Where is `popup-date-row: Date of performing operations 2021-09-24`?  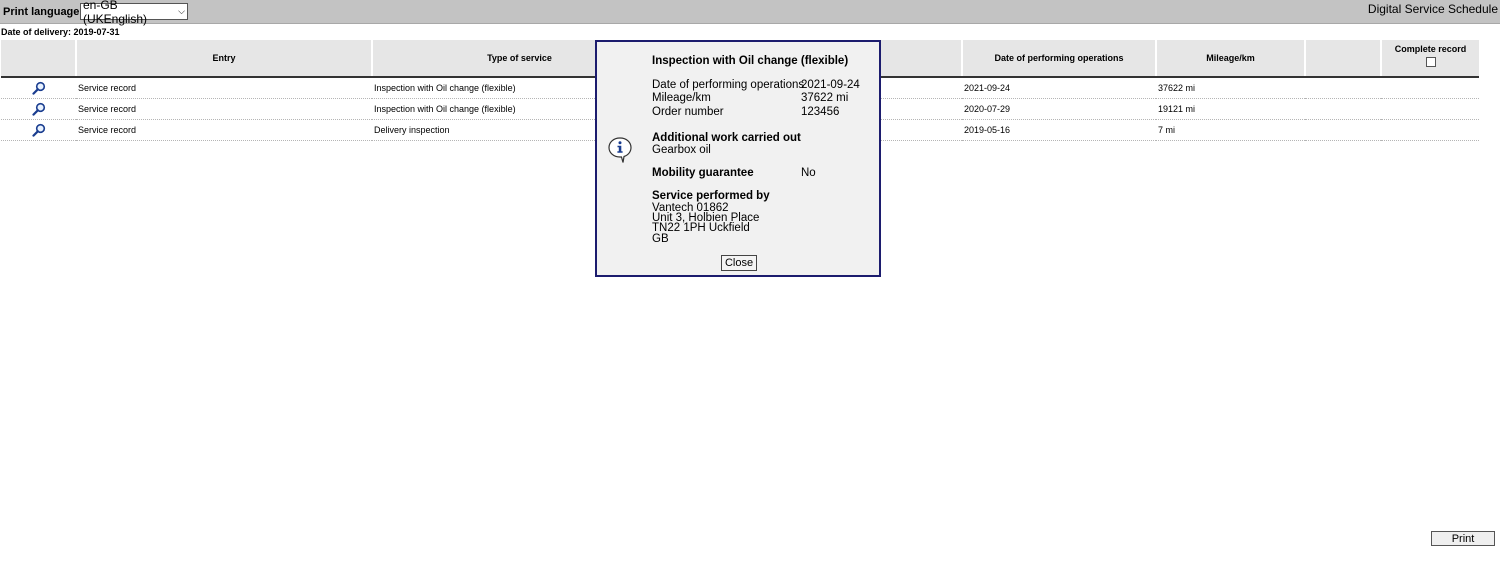 popup-date-row: Date of performing operations 2021-09-24 is located at coordinates (756, 85).